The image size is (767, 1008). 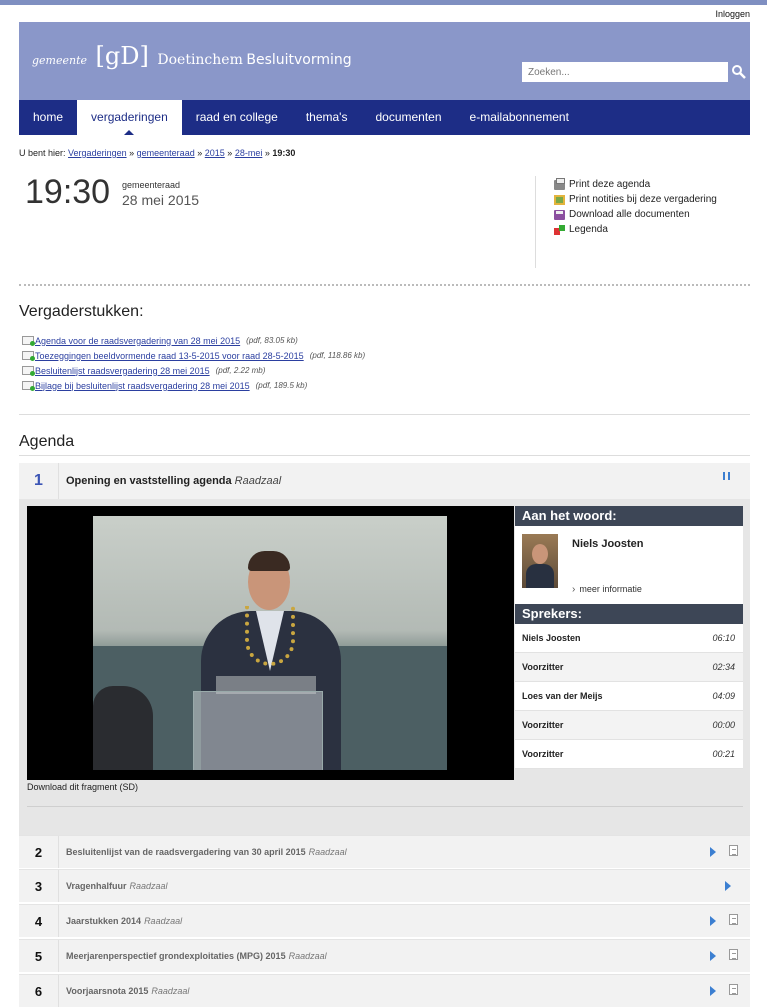 What do you see at coordinates (629, 667) in the screenshot?
I see `speaker-row: Voorzitter 02:34` at bounding box center [629, 667].